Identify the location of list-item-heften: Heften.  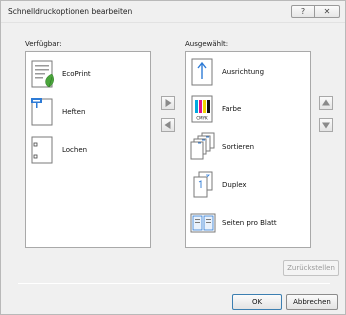
(89, 112).